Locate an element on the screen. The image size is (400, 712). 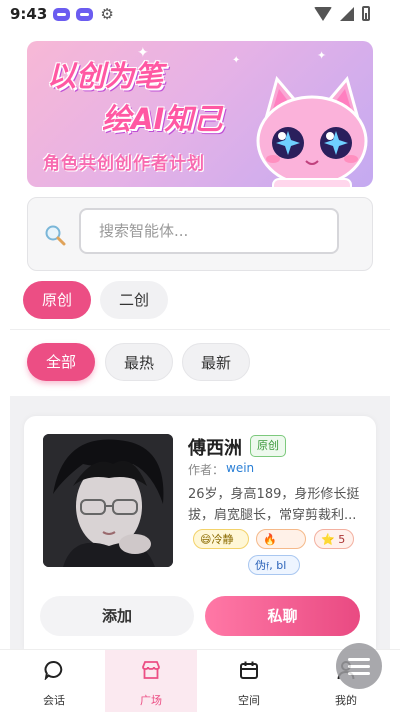
tag-rating: ⭐ 5 is located at coordinates (334, 539).